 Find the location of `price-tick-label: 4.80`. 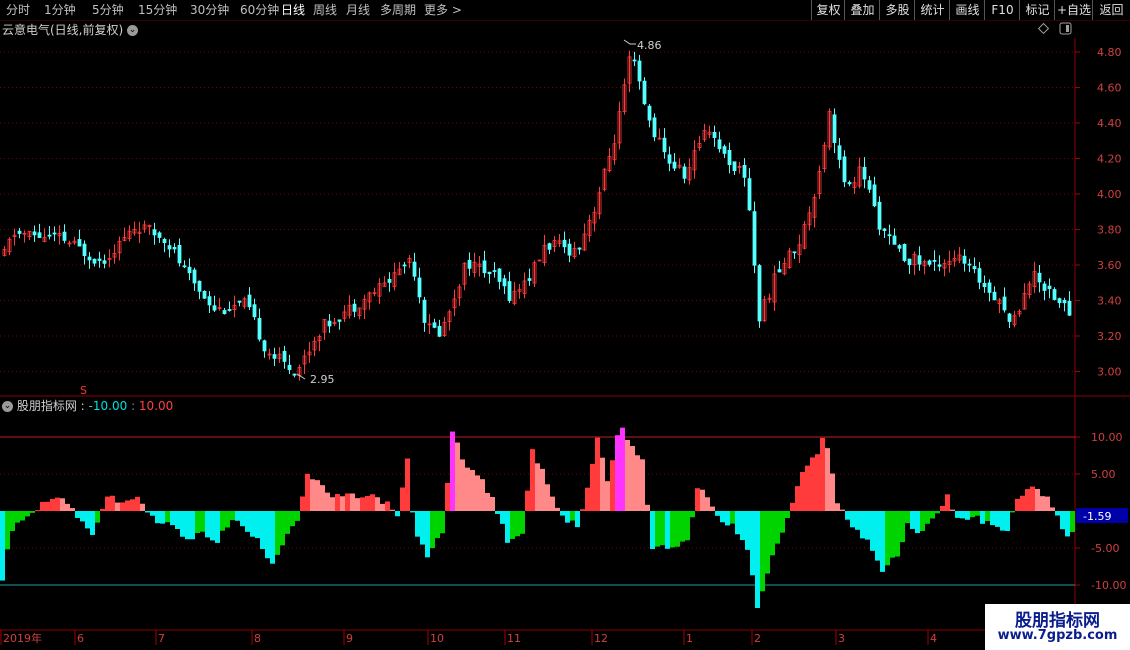

price-tick-label: 4.80 is located at coordinates (1109, 52).